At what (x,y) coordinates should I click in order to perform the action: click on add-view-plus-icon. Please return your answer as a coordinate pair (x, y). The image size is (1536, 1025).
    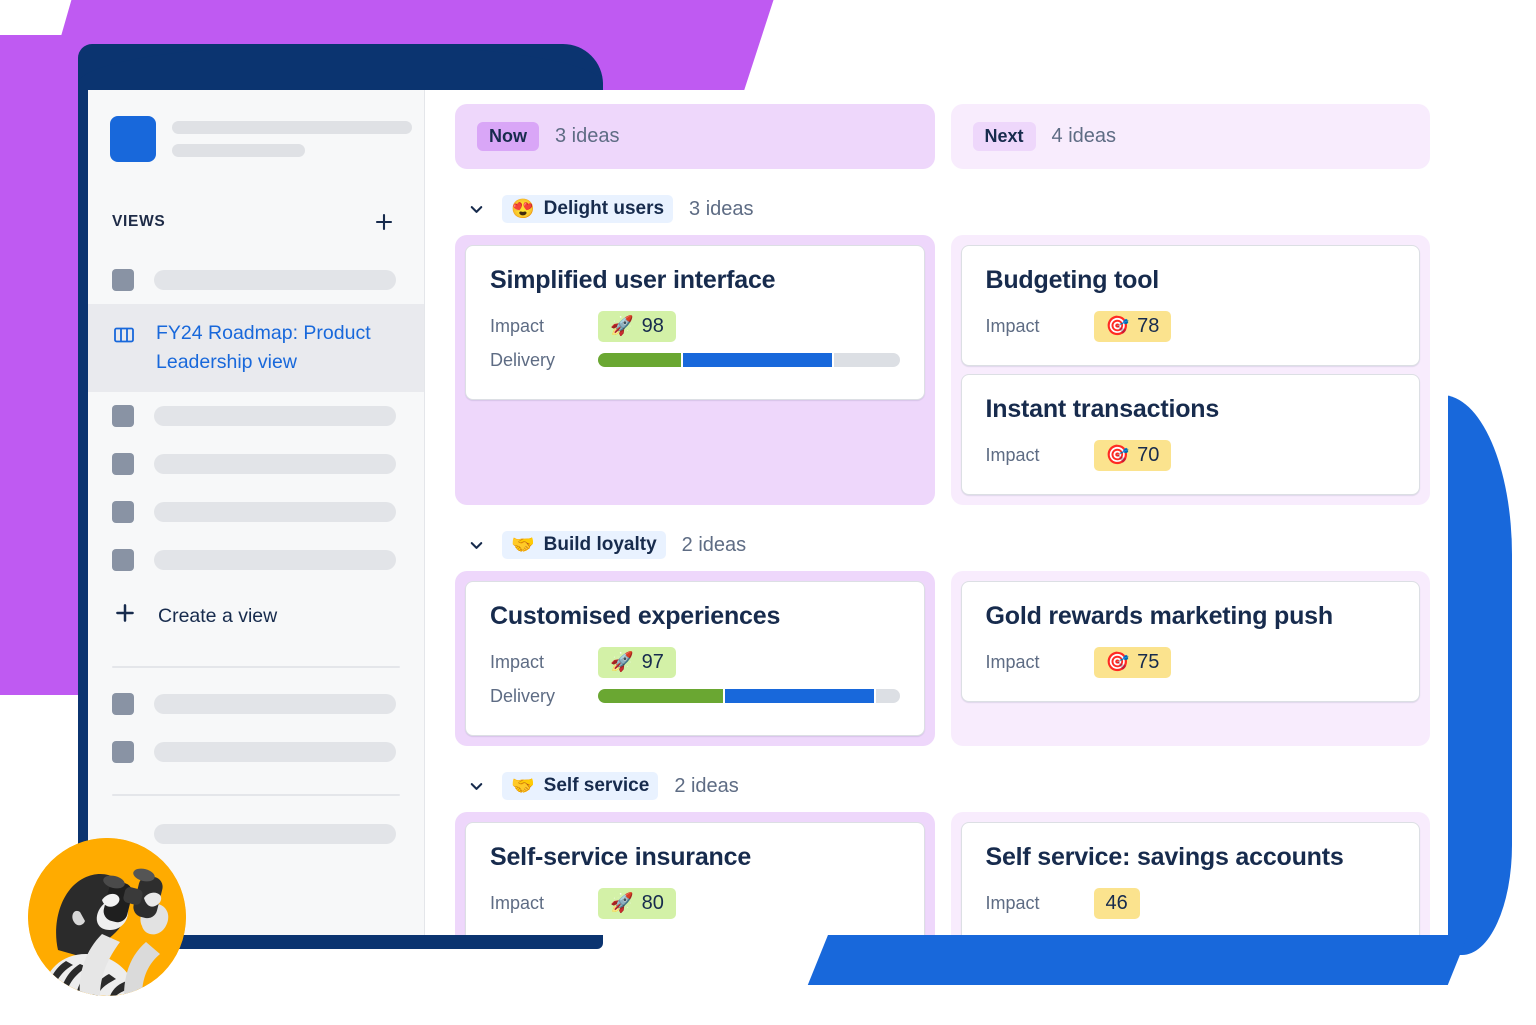
    Looking at the image, I should click on (384, 222).